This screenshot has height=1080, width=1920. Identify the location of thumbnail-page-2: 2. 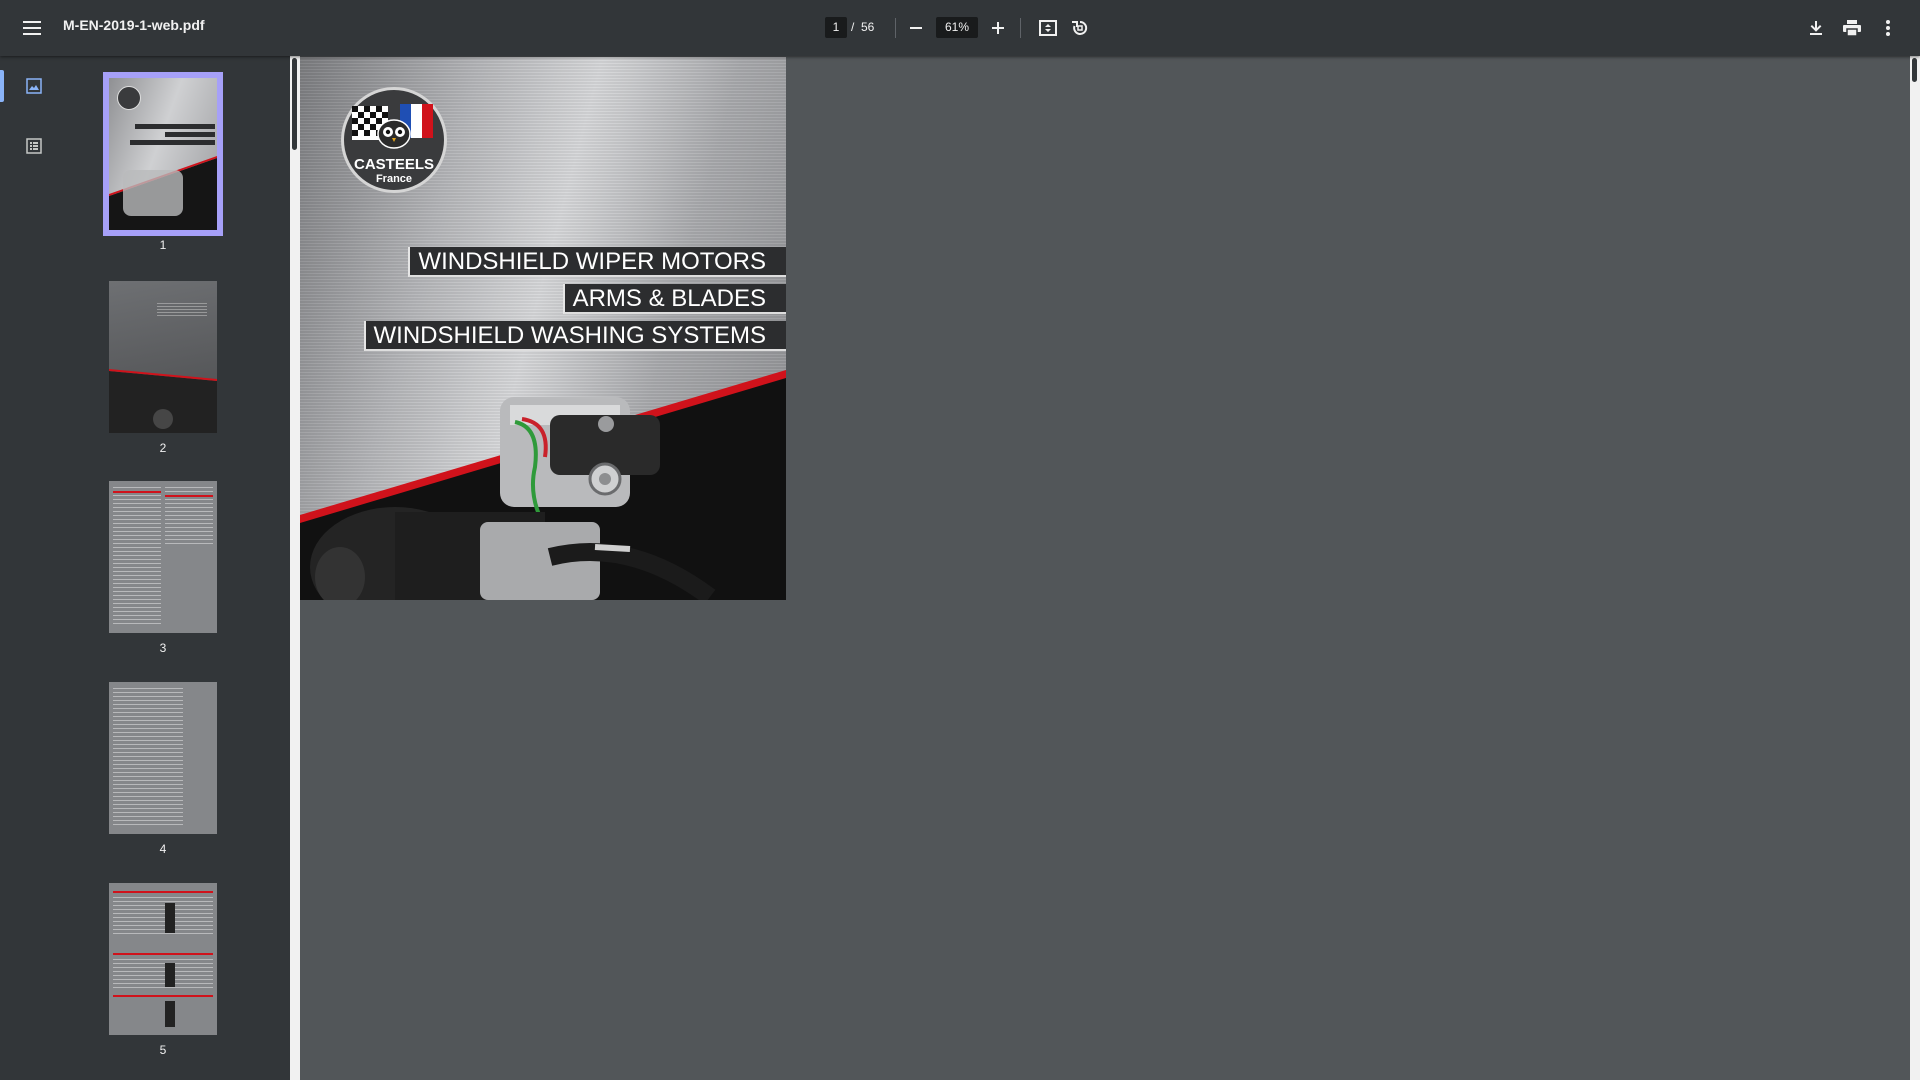
(163, 368).